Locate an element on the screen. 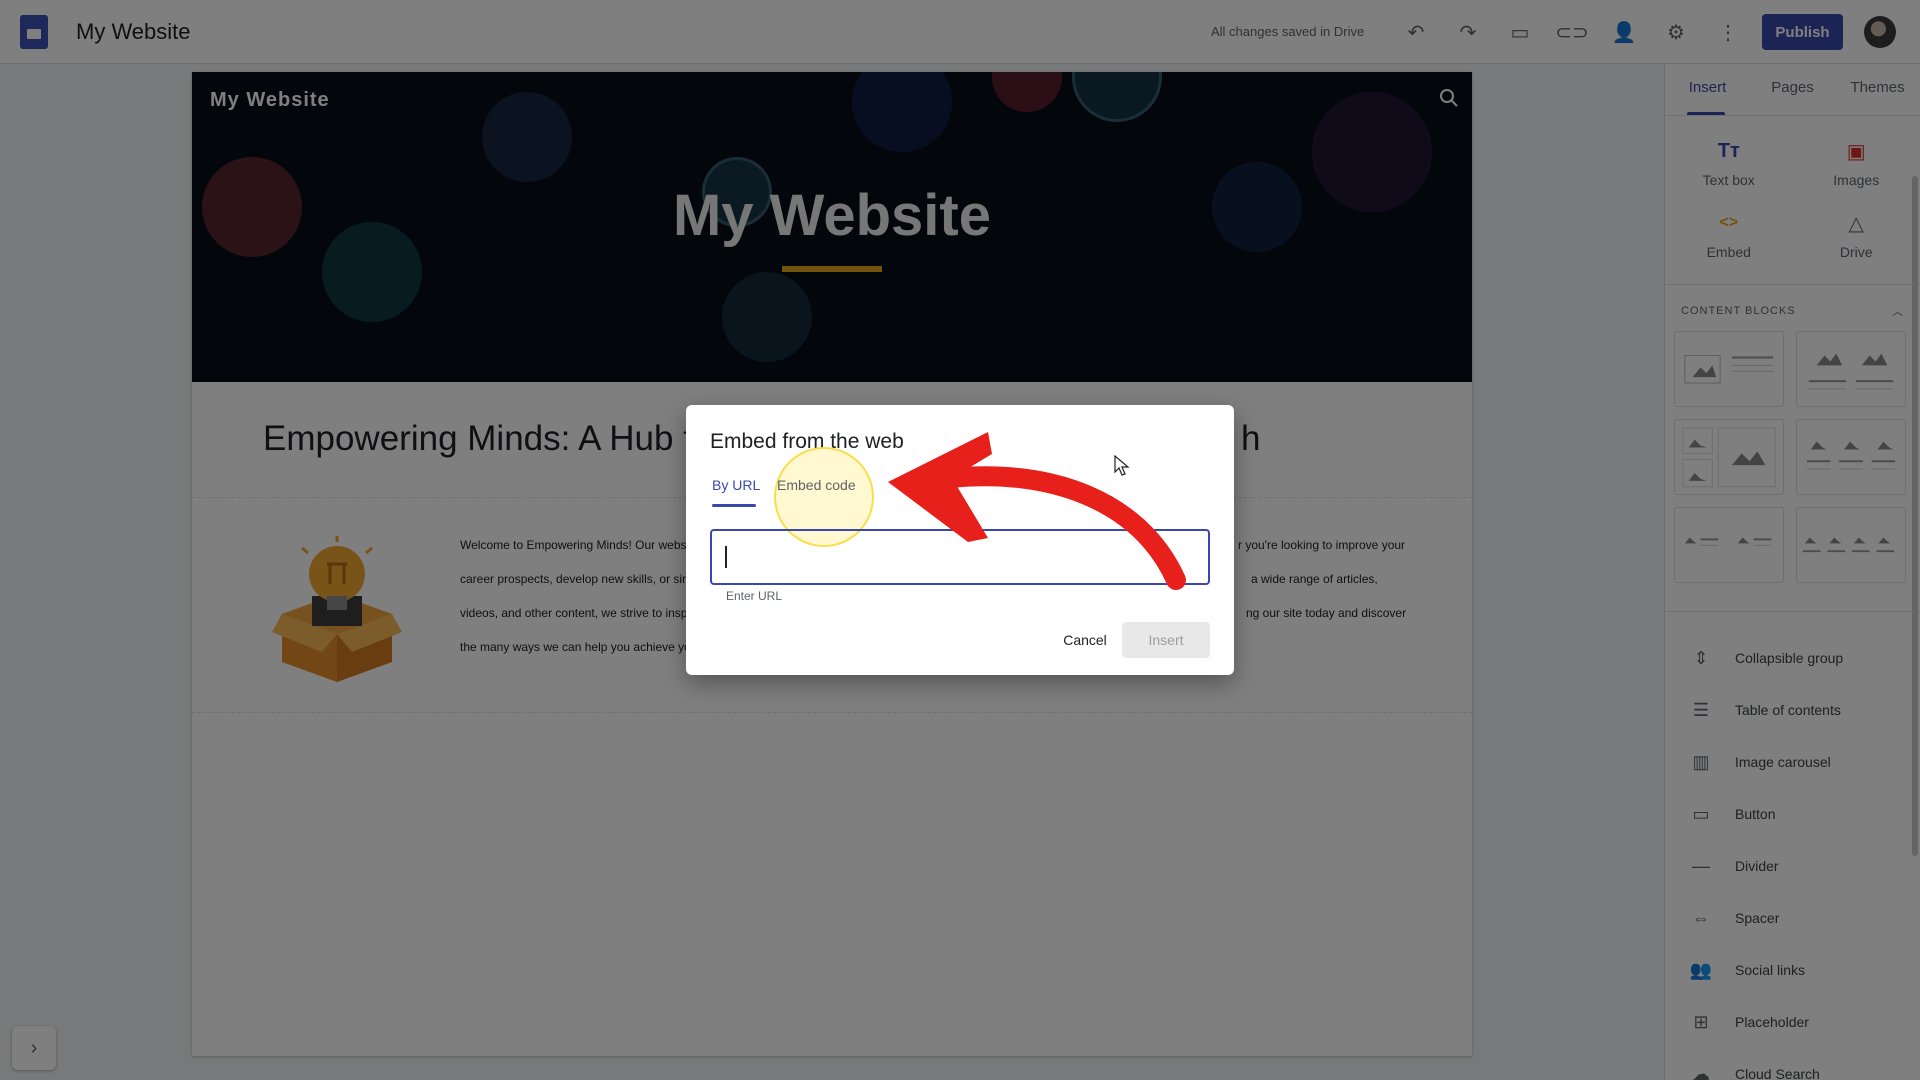  mouse-cursor-icon is located at coordinates (1122, 465).